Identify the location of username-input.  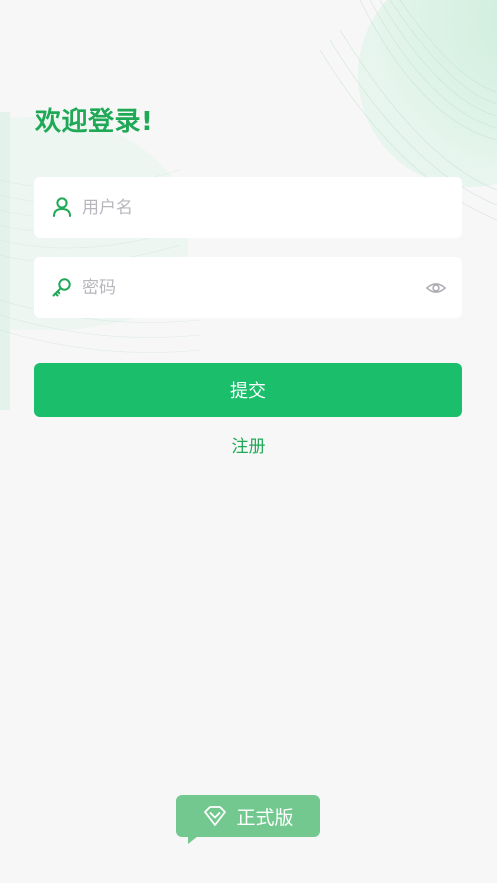
(247, 207).